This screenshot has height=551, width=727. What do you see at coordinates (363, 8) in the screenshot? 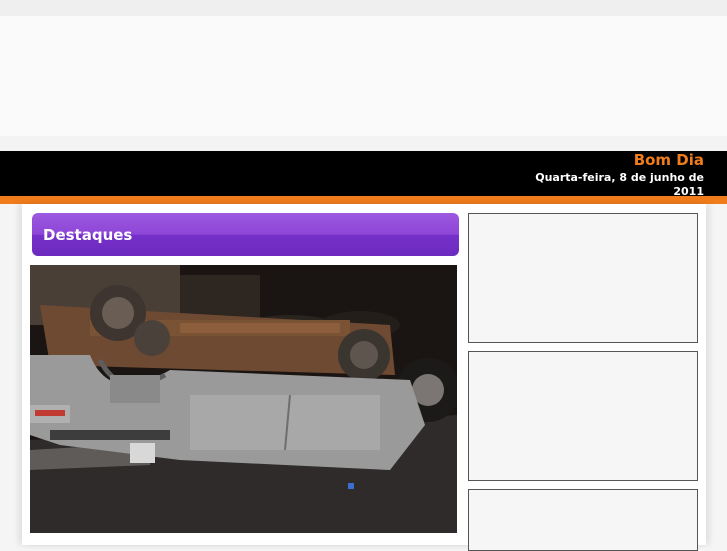
I see `top-strip` at bounding box center [363, 8].